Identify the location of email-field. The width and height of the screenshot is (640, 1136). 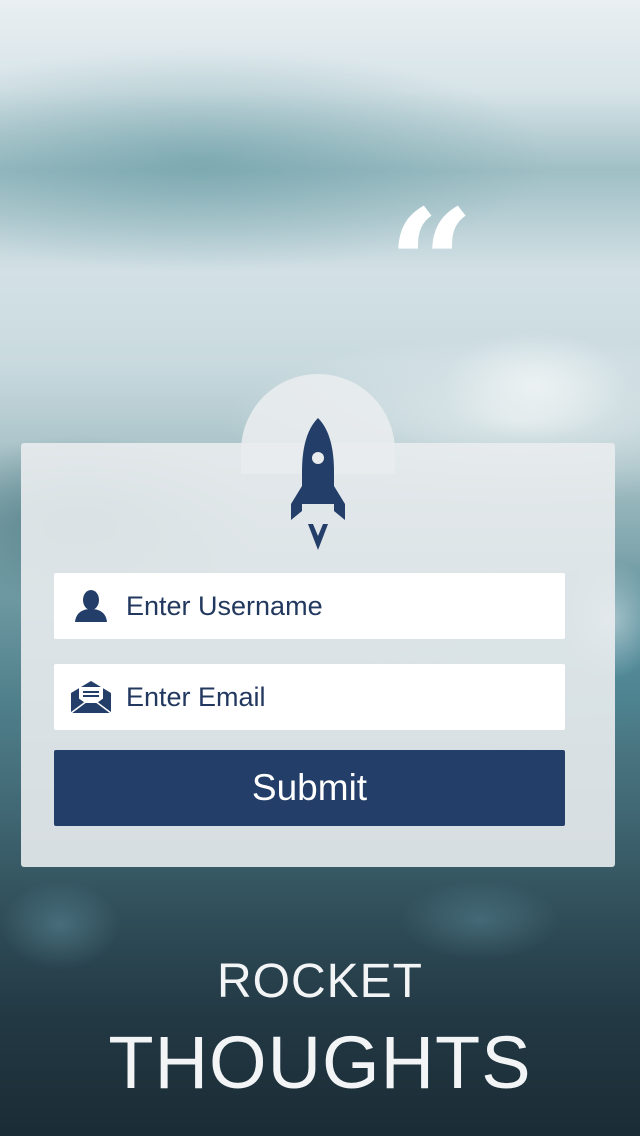
(309, 697).